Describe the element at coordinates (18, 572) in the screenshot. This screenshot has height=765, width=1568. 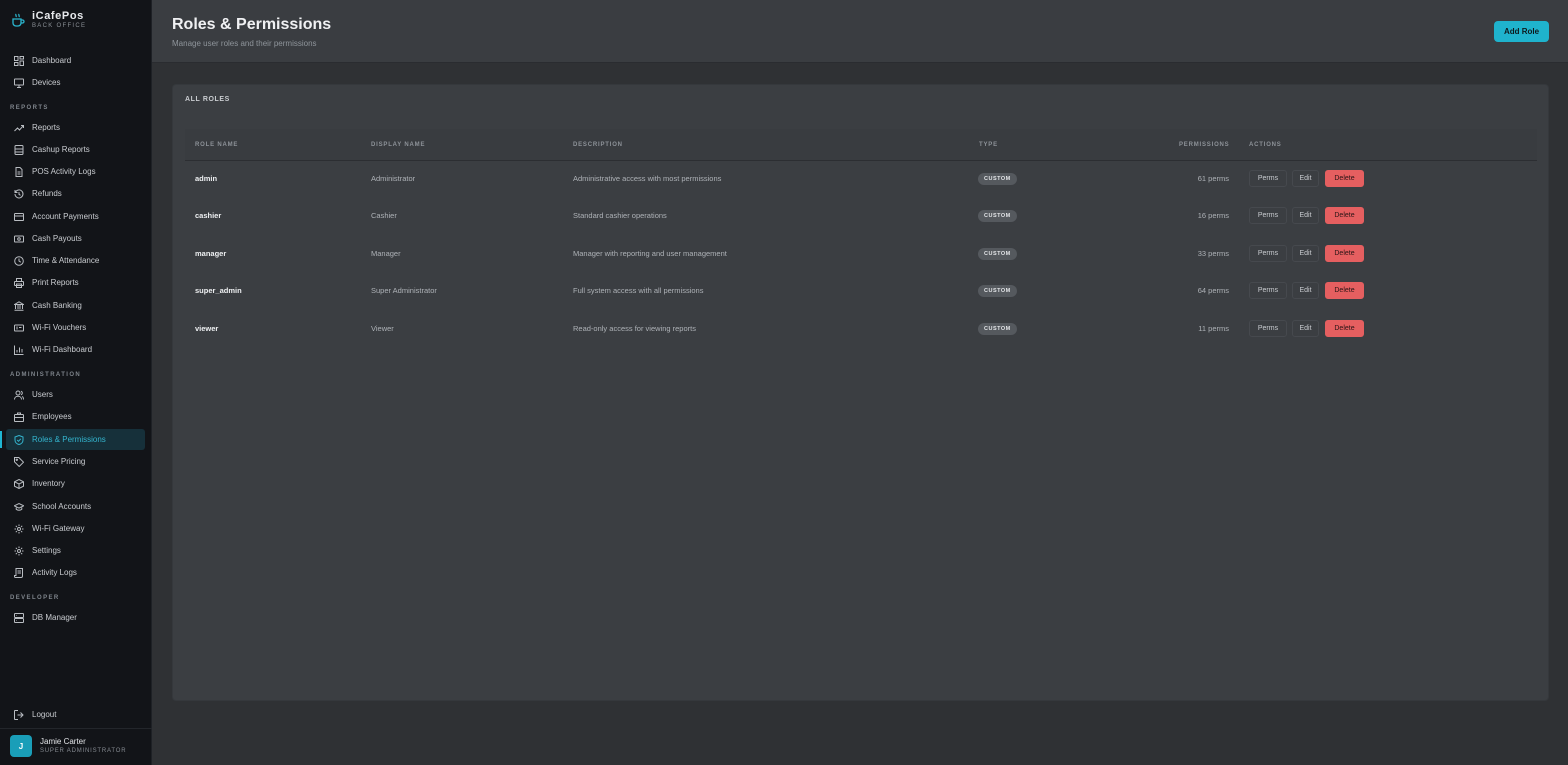
I see `scroll-text-icon` at that location.